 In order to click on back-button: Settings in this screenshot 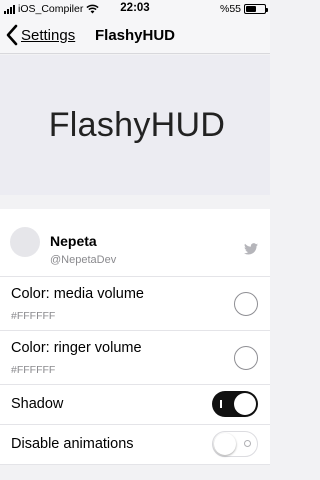, I will do `click(40, 35)`.